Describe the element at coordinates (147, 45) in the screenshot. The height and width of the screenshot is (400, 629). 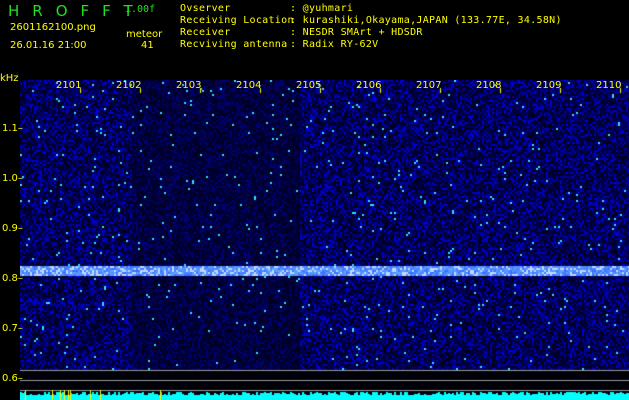
I see `meteor-count: 41` at that location.